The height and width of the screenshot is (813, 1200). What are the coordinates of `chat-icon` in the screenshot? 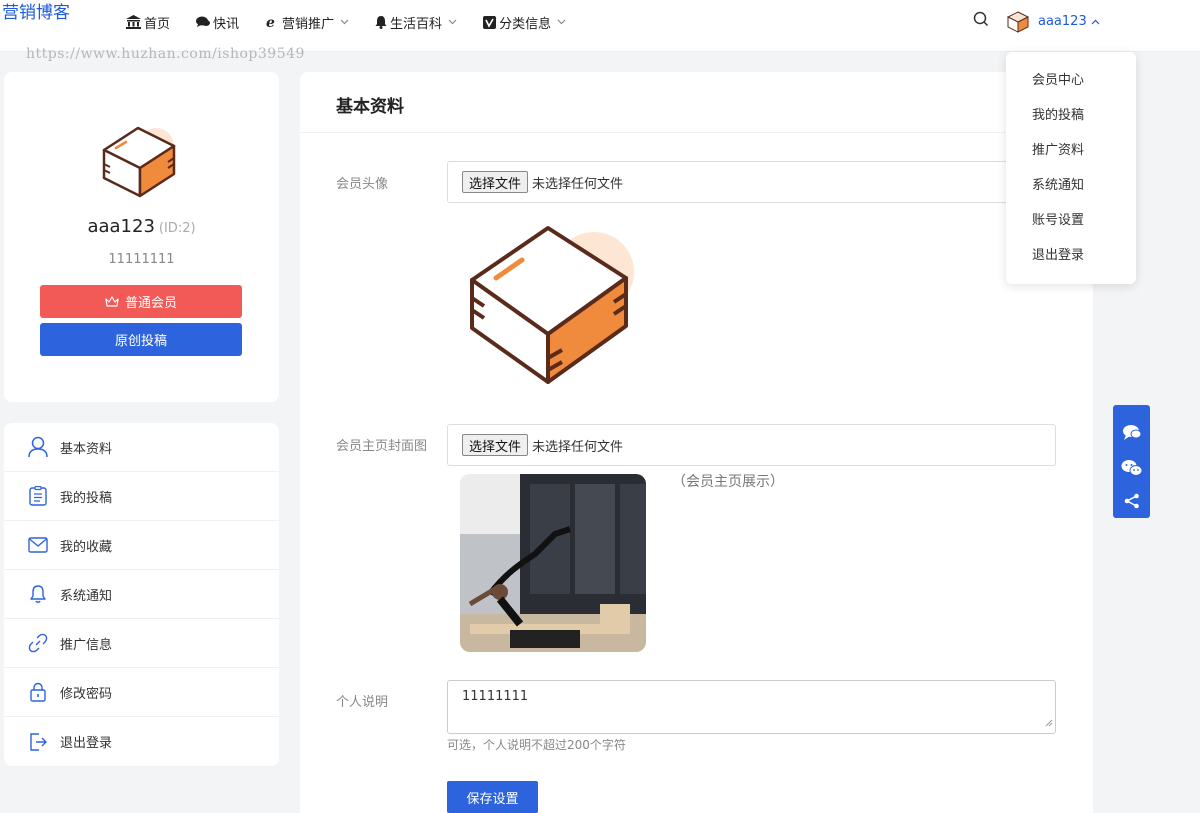 It's located at (203, 22).